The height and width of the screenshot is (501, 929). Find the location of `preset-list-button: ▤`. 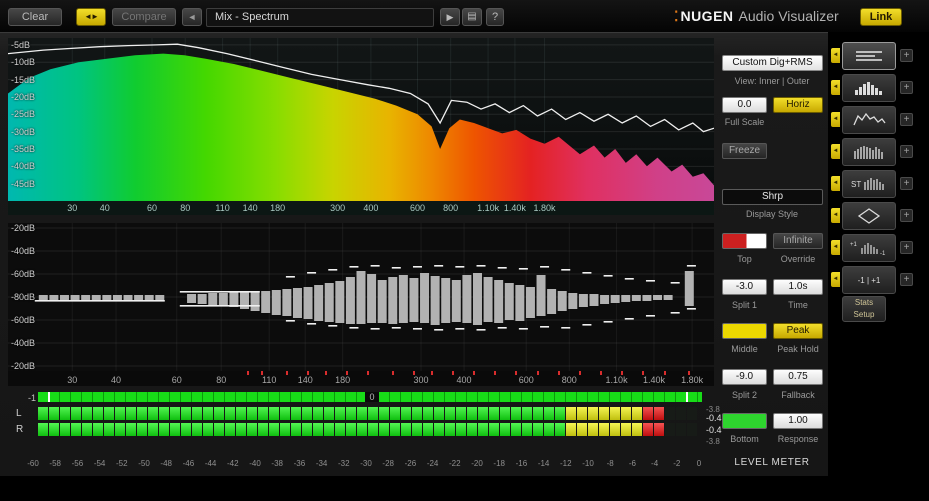

preset-list-button: ▤ is located at coordinates (472, 17).